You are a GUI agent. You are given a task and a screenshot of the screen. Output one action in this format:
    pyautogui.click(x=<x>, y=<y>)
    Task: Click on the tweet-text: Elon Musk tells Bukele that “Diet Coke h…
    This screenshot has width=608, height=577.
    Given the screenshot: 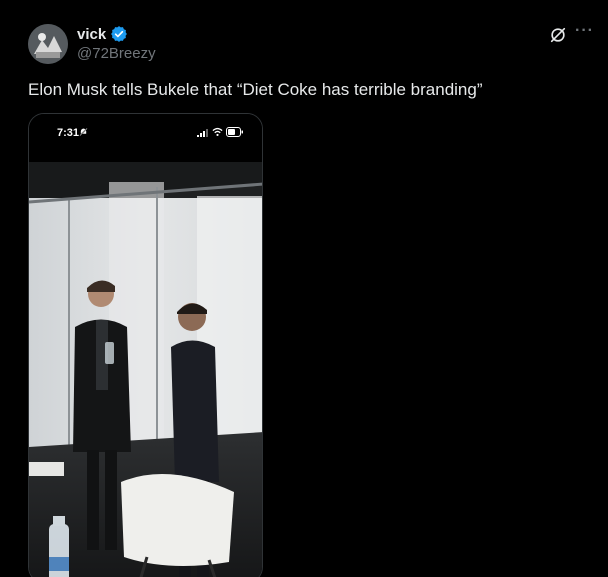 What is the action you would take?
    pyautogui.click(x=255, y=89)
    